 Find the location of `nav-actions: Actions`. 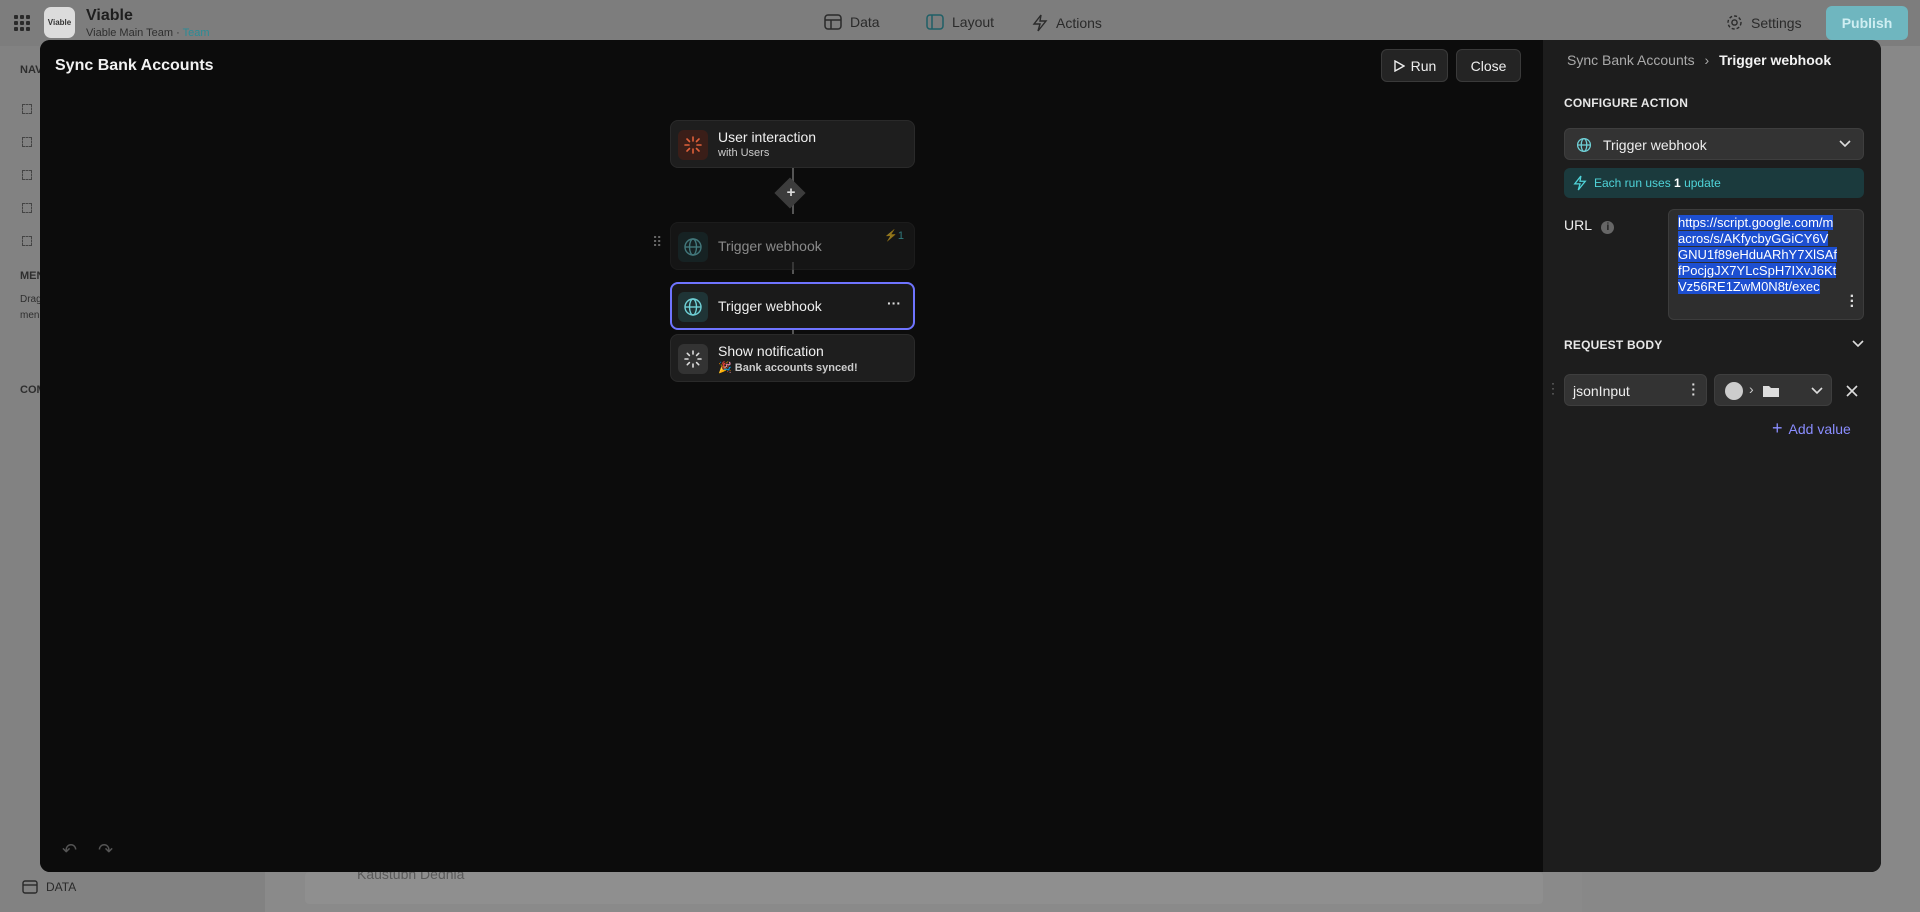

nav-actions: Actions is located at coordinates (1067, 23).